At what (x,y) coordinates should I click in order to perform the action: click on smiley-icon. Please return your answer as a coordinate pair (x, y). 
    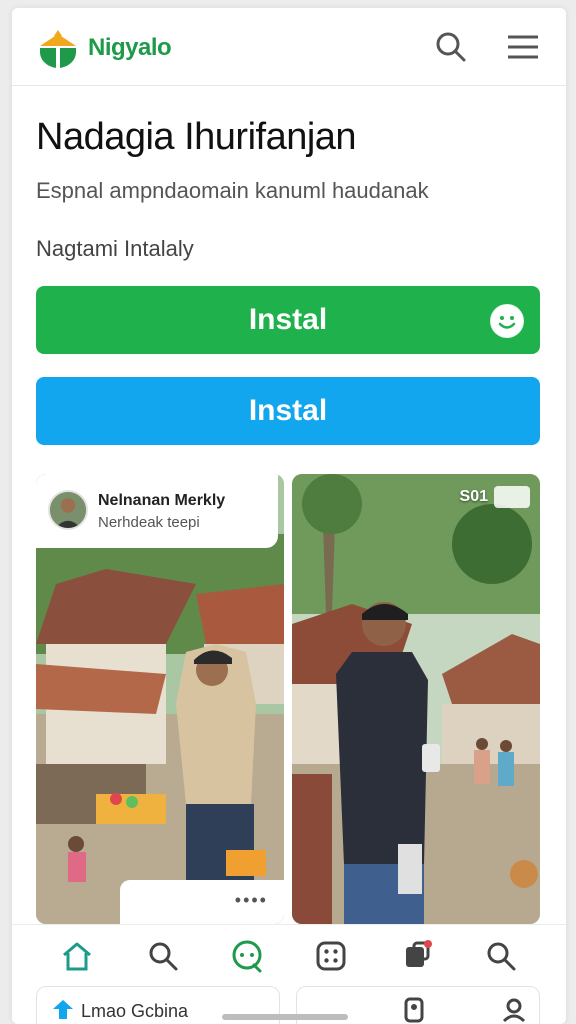
    Looking at the image, I should click on (507, 321).